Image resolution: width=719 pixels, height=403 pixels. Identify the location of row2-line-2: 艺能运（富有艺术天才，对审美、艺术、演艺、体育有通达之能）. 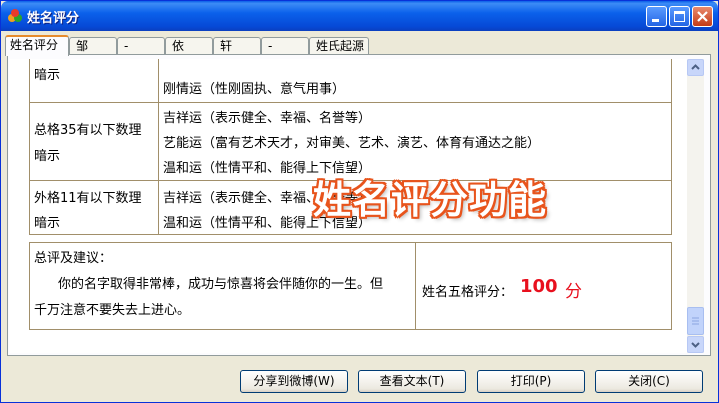
(352, 143).